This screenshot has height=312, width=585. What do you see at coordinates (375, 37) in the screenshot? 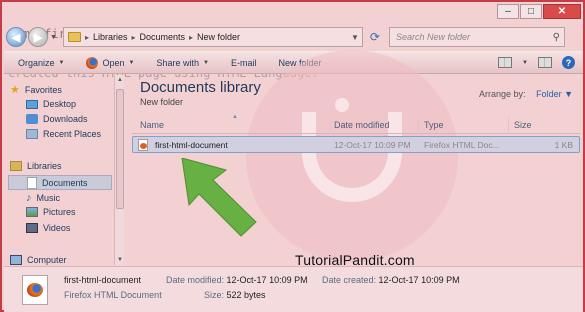
I see `refresh-icon: ⟳` at bounding box center [375, 37].